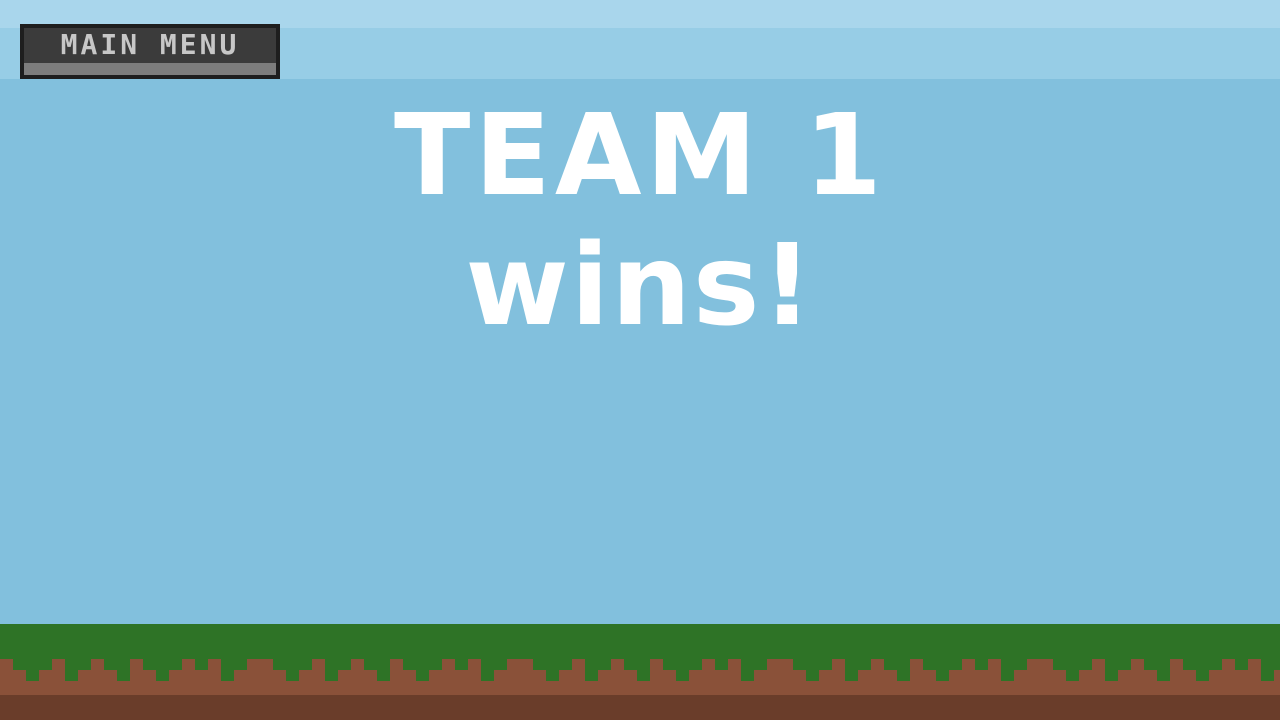 This screenshot has height=720, width=1280. I want to click on main-menu-label: MAIN MENU, so click(150, 44).